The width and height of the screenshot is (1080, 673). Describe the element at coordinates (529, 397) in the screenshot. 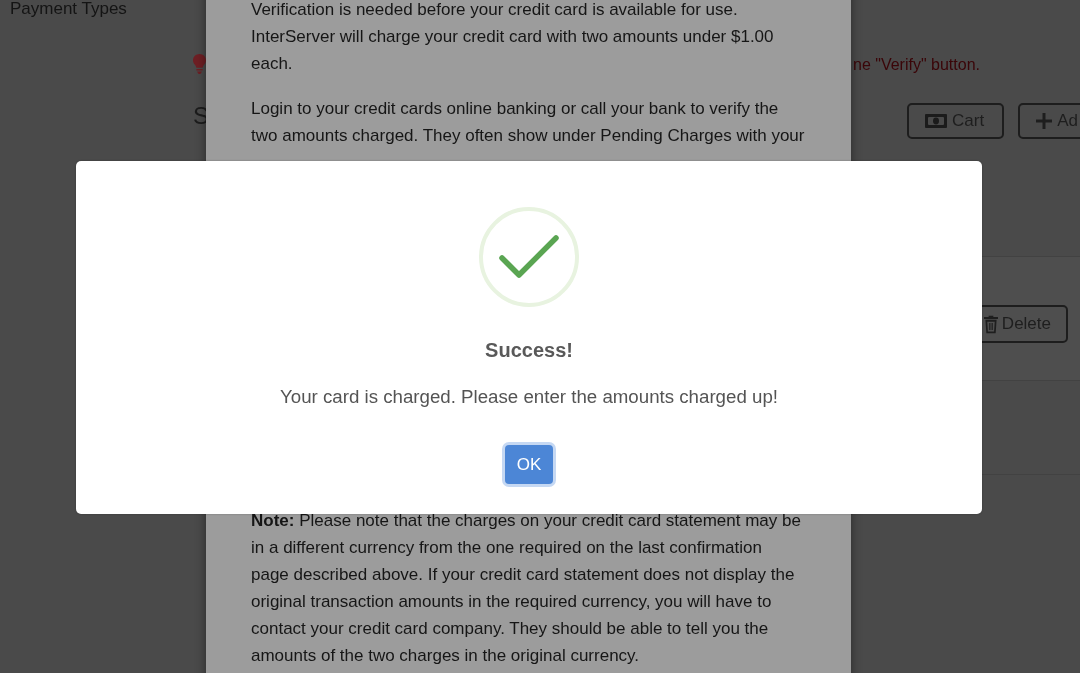

I see `dialog-message: Your card is charged. Please enter the amounts charged up!` at that location.